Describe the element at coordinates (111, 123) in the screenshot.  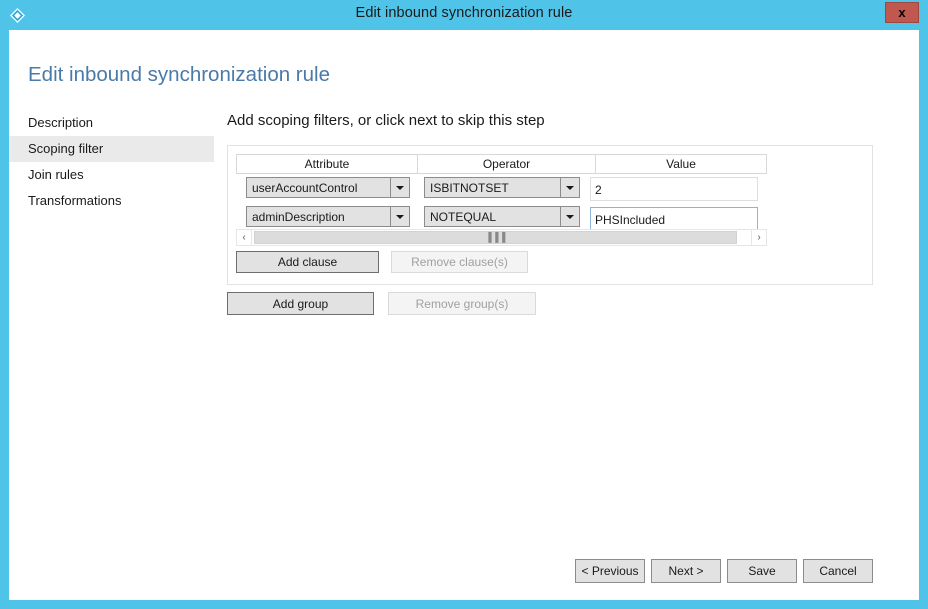
I see `sidebar-item-description: Description` at that location.